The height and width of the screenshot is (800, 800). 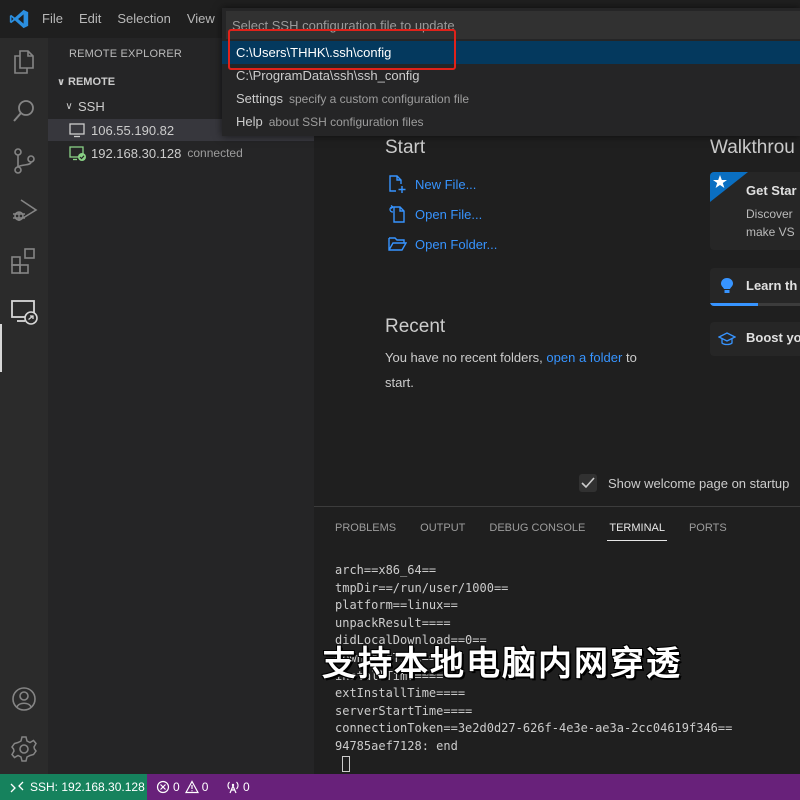 I want to click on walkthrough-progress-fill, so click(x=734, y=304).